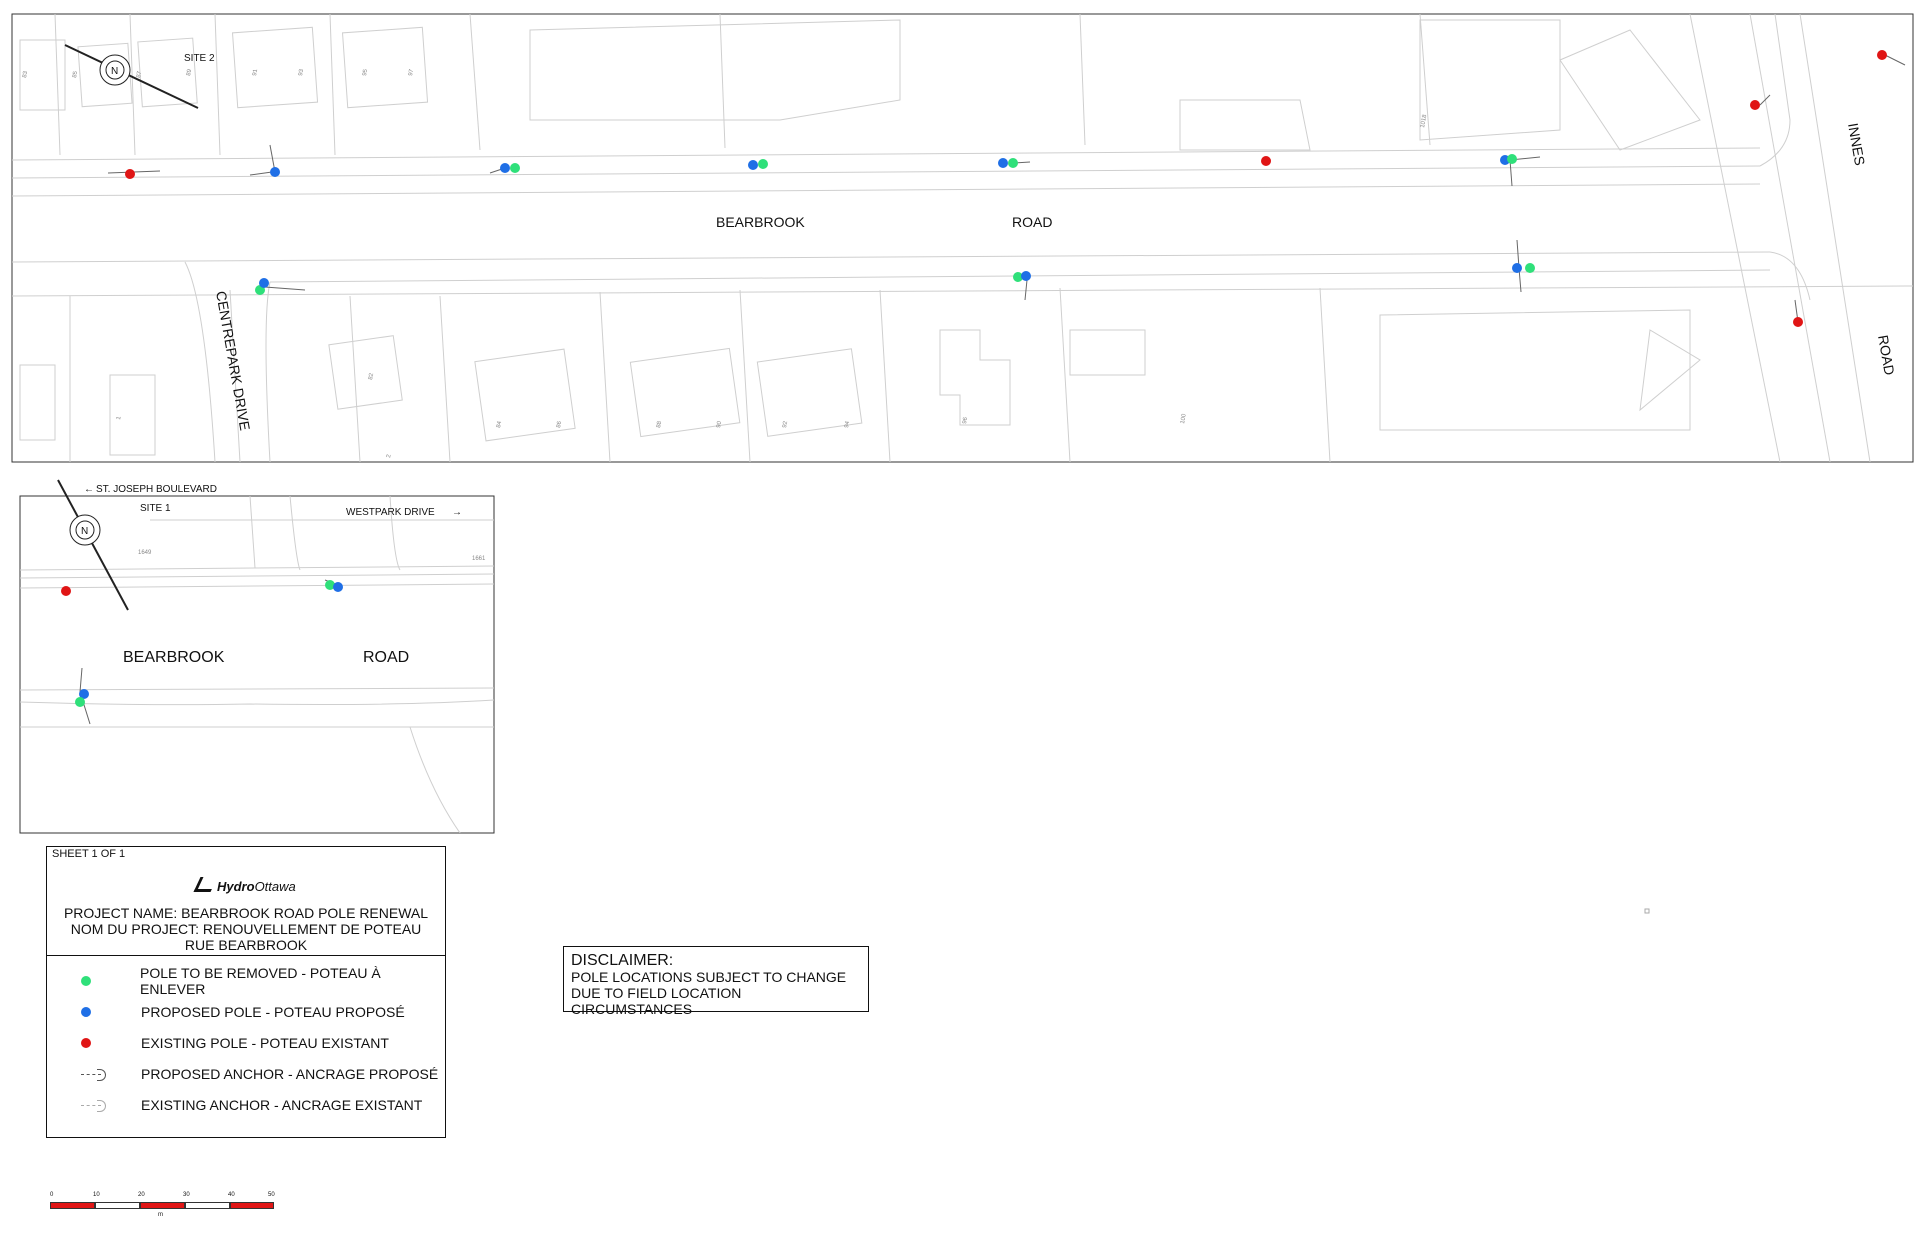  Describe the element at coordinates (479, 559) in the screenshot. I see `lot-number: 1661` at that location.